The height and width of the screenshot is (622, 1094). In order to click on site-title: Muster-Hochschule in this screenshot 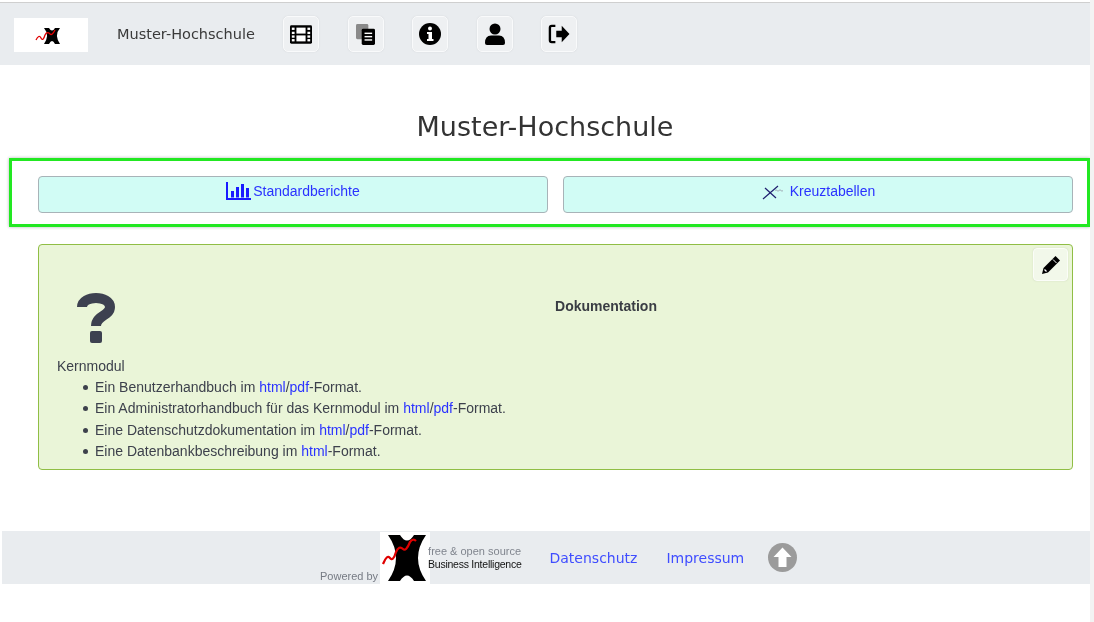, I will do `click(186, 34)`.